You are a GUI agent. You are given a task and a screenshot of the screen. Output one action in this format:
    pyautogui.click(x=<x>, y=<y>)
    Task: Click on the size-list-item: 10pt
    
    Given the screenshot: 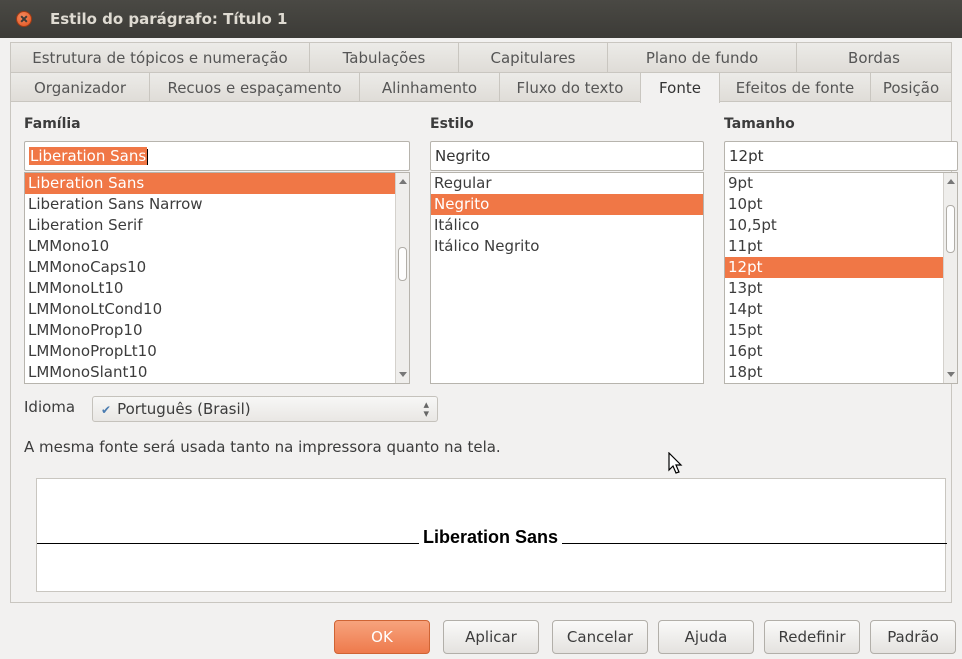 What is the action you would take?
    pyautogui.click(x=841, y=204)
    